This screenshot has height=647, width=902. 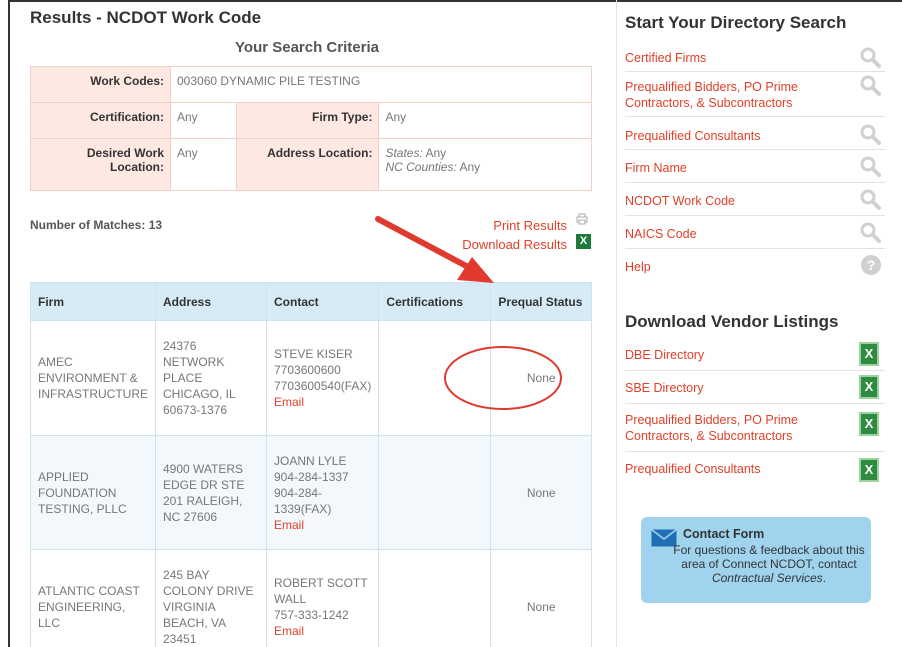 I want to click on firm-link: ATLANTIC COAST ENGINEERING, LLC, so click(x=93, y=598).